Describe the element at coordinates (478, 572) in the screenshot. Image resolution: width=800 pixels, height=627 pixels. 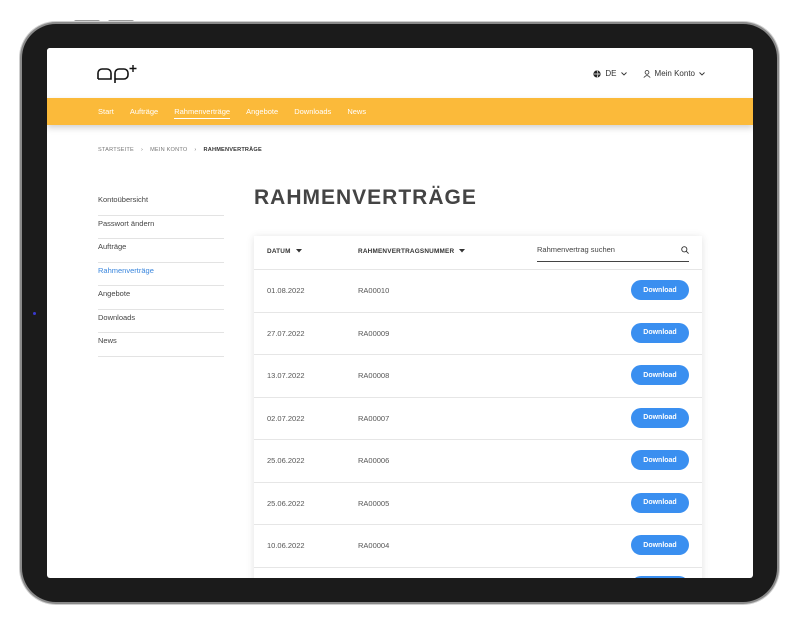
I see `table-row` at that location.